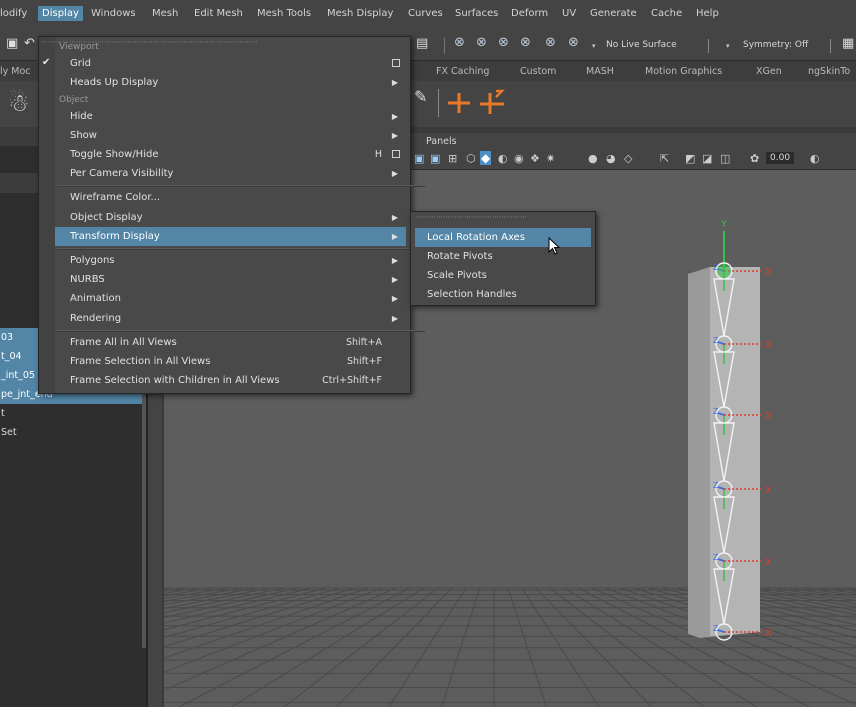  Describe the element at coordinates (218, 13) in the screenshot. I see `menu-edit-mesh: Edit Mesh` at that location.